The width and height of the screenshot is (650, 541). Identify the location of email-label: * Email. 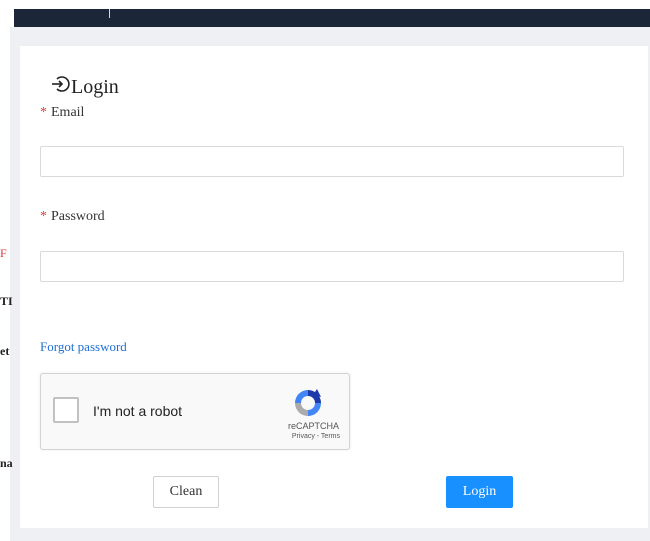
(62, 113).